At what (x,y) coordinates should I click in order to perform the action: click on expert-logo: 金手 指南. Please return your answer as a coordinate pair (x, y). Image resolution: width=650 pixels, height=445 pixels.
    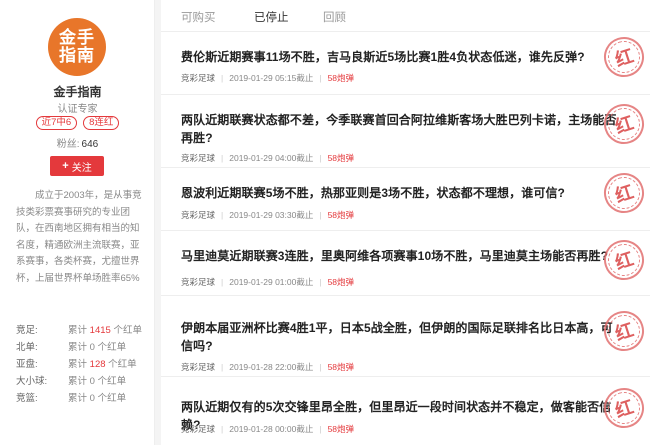
    Looking at the image, I should click on (77, 47).